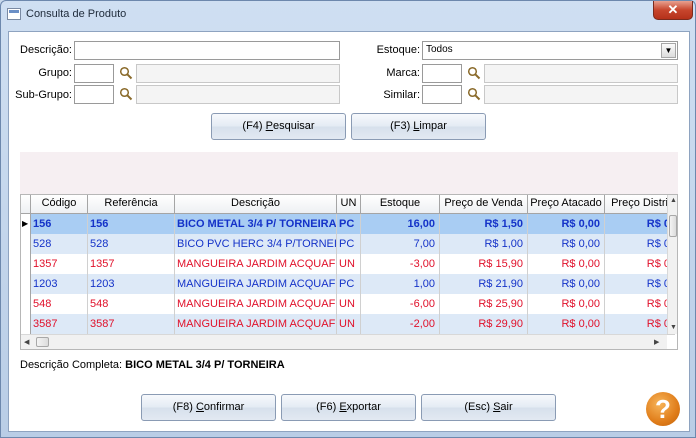  I want to click on exportar-accelerator: E, so click(343, 407).